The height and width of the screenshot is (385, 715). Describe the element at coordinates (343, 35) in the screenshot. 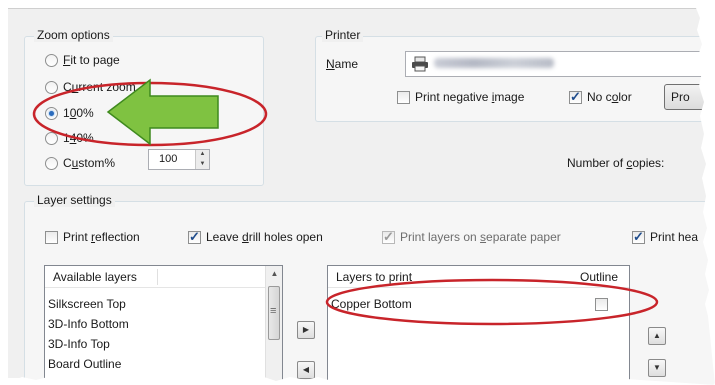

I see `printer-title: Printer` at that location.